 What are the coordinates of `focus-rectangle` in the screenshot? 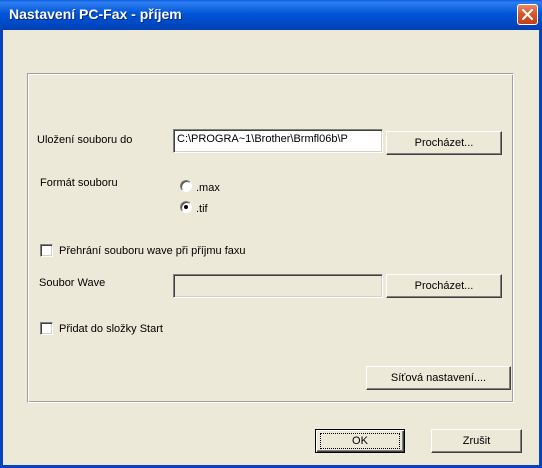 It's located at (360, 441).